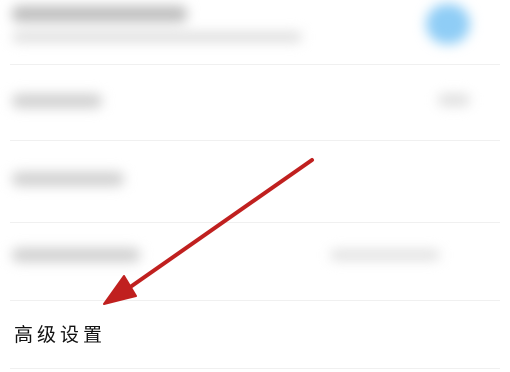 The width and height of the screenshot is (510, 372). Describe the element at coordinates (454, 100) in the screenshot. I see `row-2-value` at that location.